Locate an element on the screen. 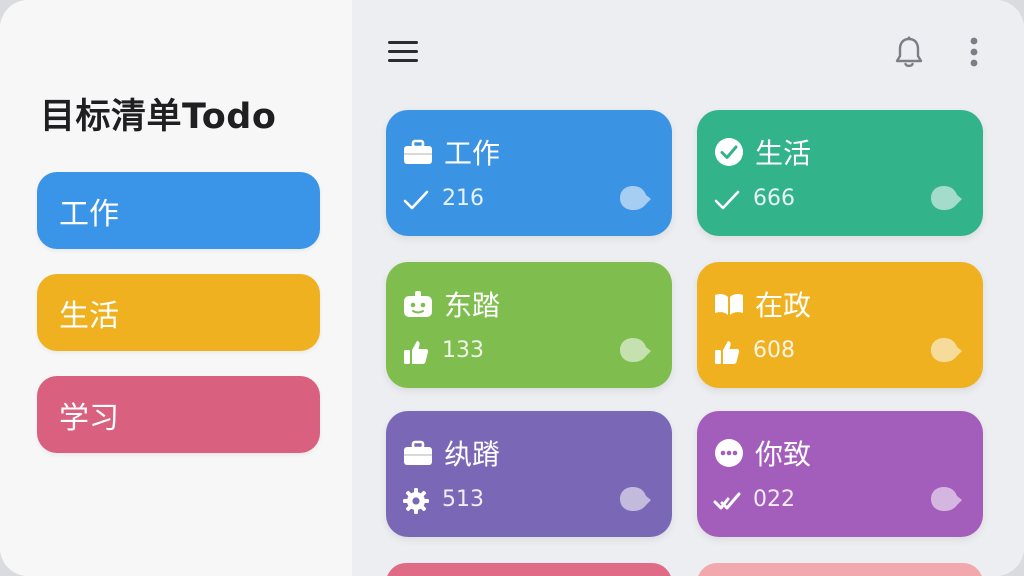  card-count: 513 is located at coordinates (463, 499).